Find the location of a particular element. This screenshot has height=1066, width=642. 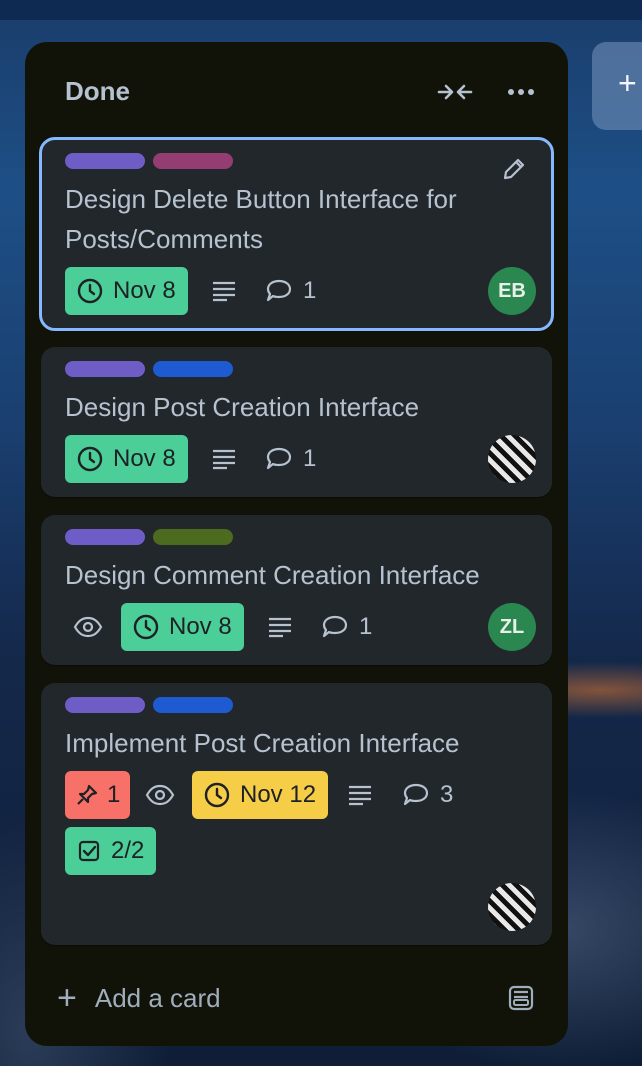

more-horizontal-icon is located at coordinates (521, 92).